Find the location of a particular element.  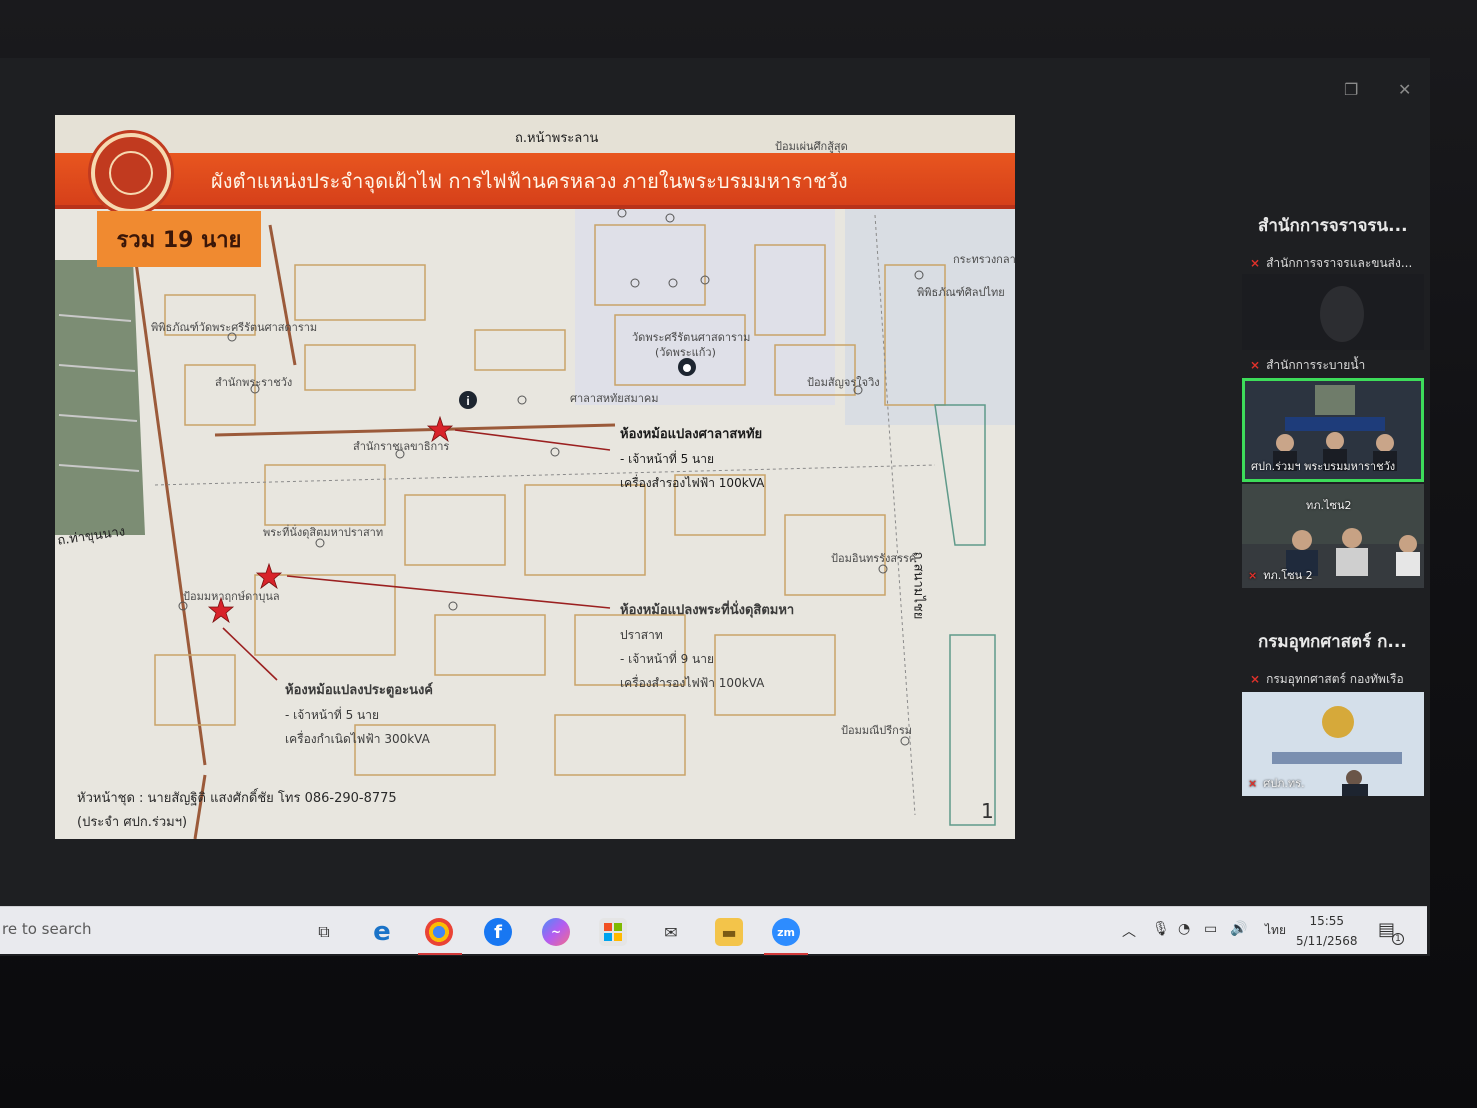

map-label: (วัดพระแก้ว) is located at coordinates (685, 352).